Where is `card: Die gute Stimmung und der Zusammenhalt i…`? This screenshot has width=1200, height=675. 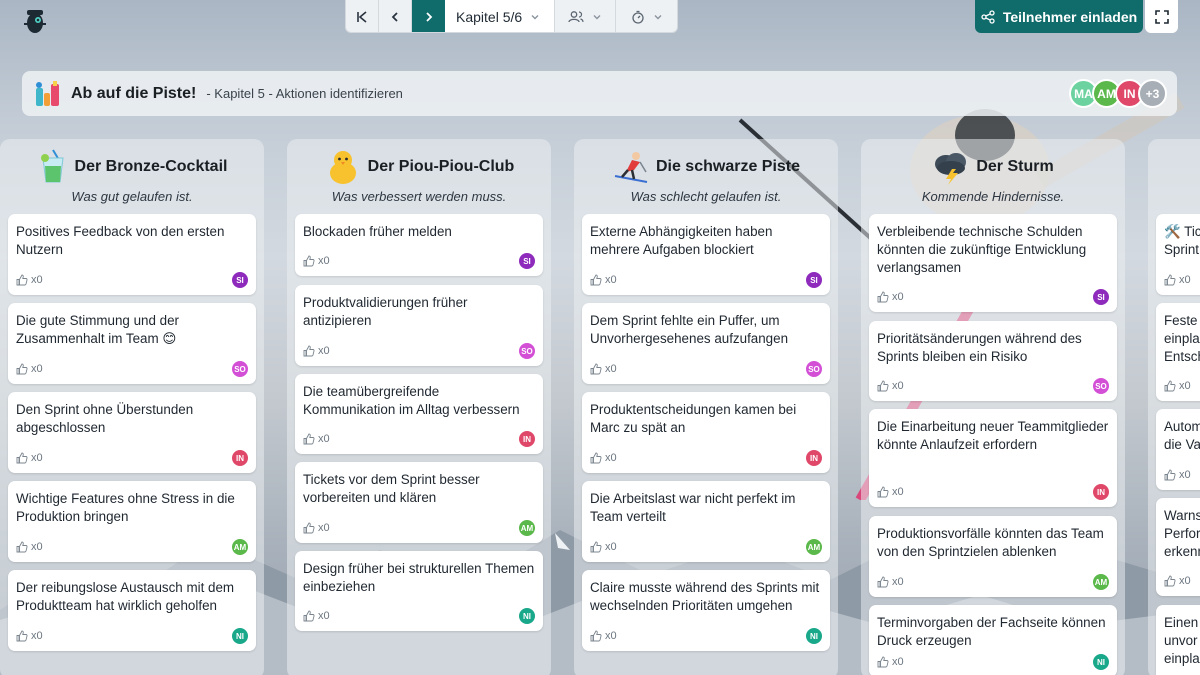
card: Die gute Stimmung und der Zusammenhalt i… is located at coordinates (132, 343).